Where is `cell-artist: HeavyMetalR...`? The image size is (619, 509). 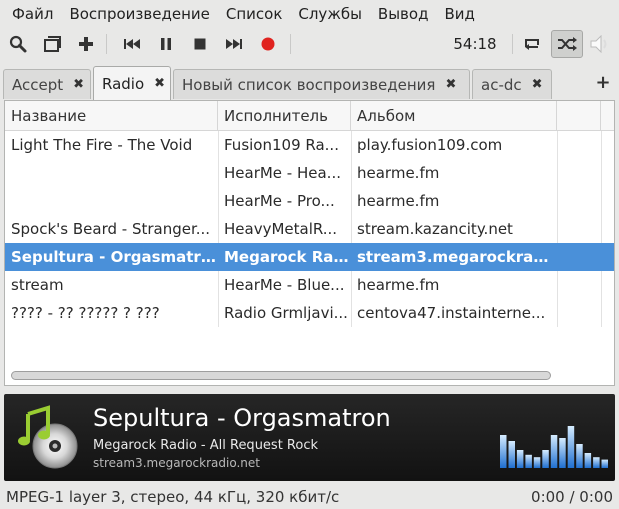 cell-artist: HeavyMetalR... is located at coordinates (281, 229).